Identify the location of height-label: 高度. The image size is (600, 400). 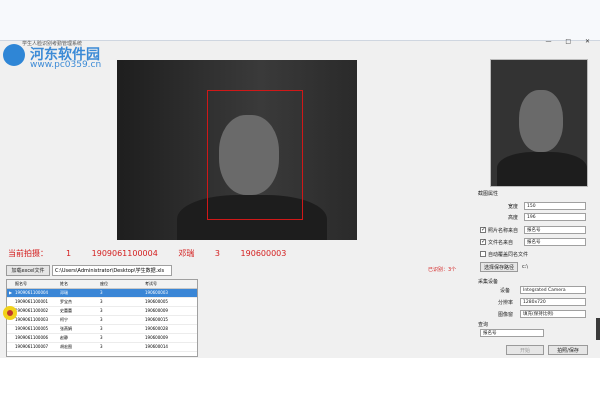
(513, 218).